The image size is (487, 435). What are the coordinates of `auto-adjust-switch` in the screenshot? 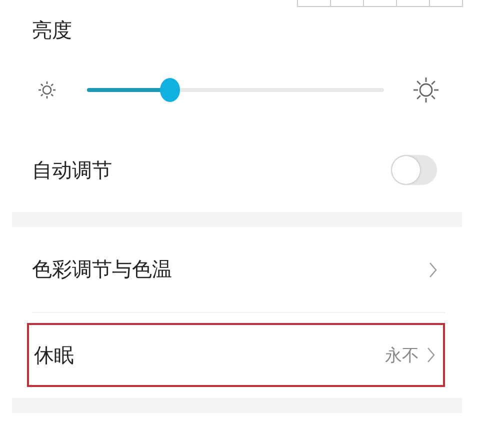 It's located at (414, 170).